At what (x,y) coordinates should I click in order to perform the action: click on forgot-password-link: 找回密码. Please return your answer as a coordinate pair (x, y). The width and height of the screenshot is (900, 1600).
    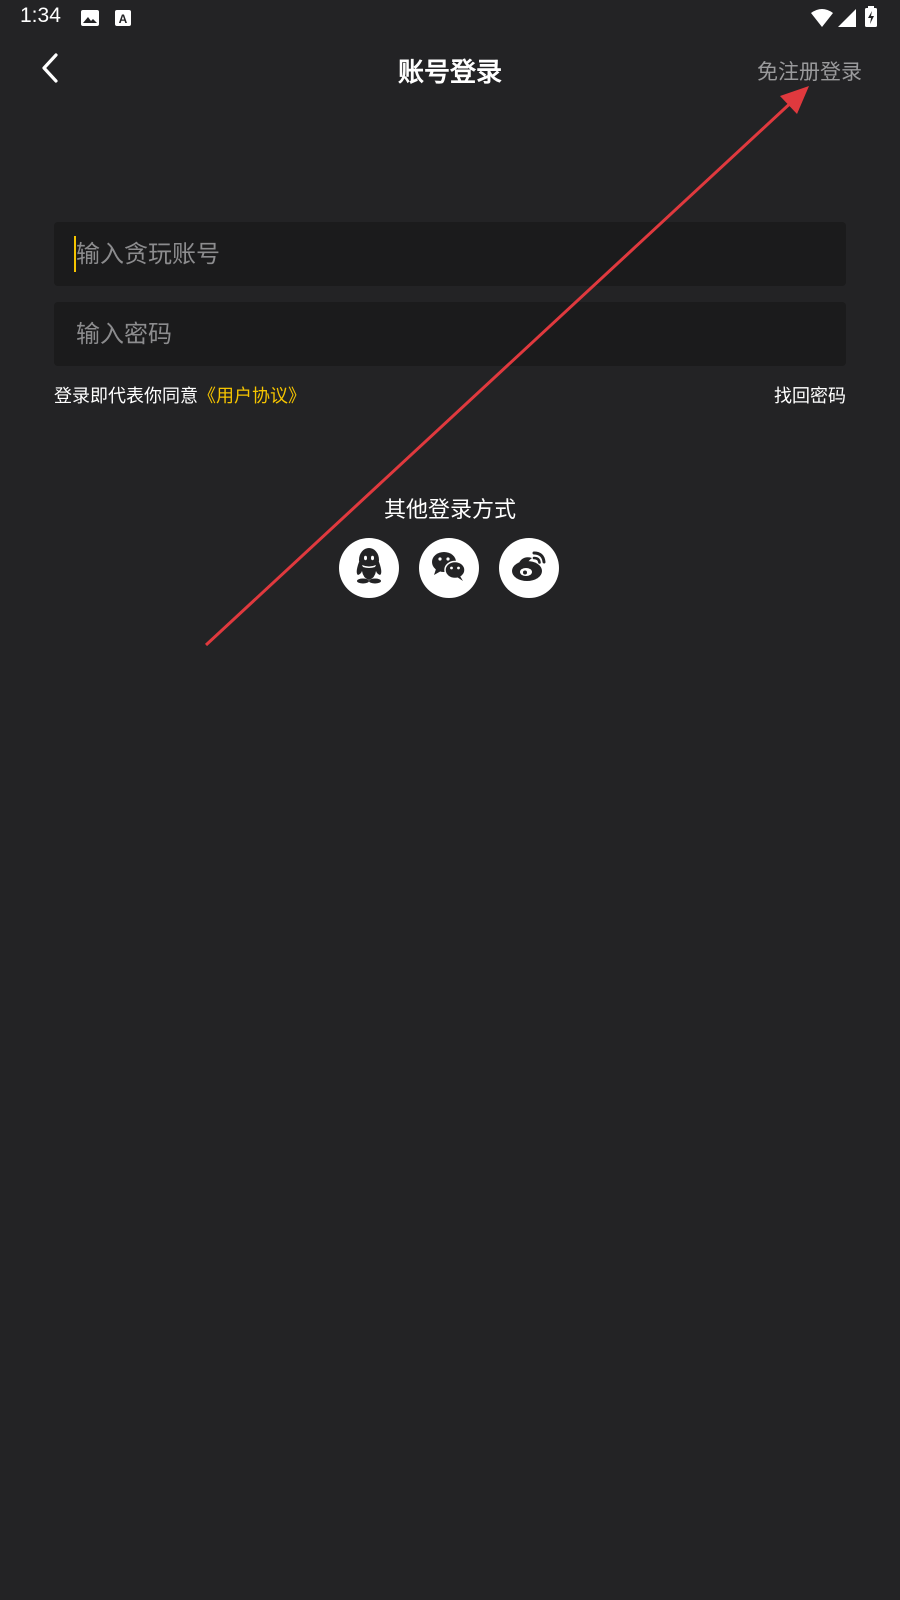
    Looking at the image, I should click on (810, 395).